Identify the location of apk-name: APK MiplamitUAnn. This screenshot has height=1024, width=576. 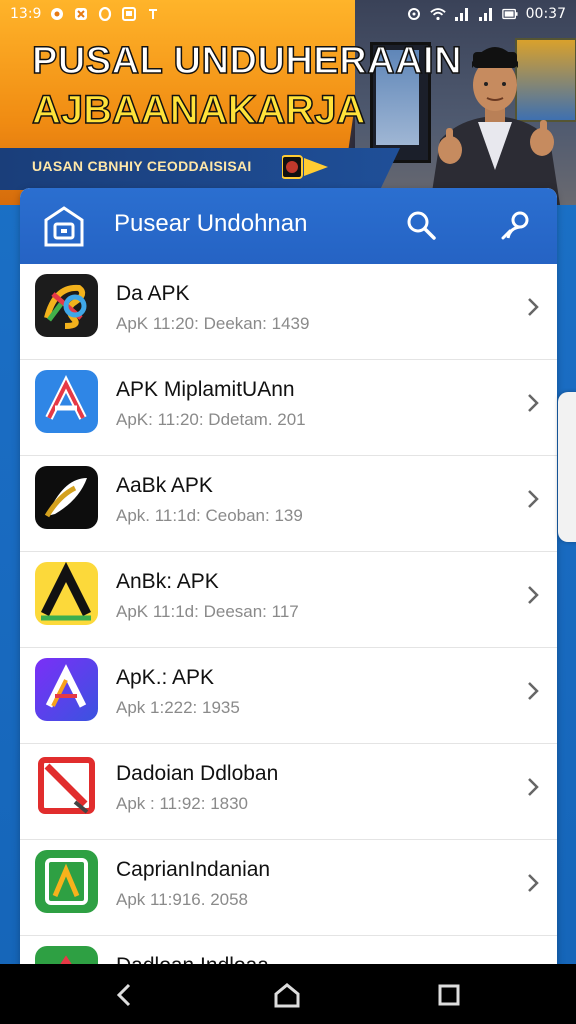
(205, 389).